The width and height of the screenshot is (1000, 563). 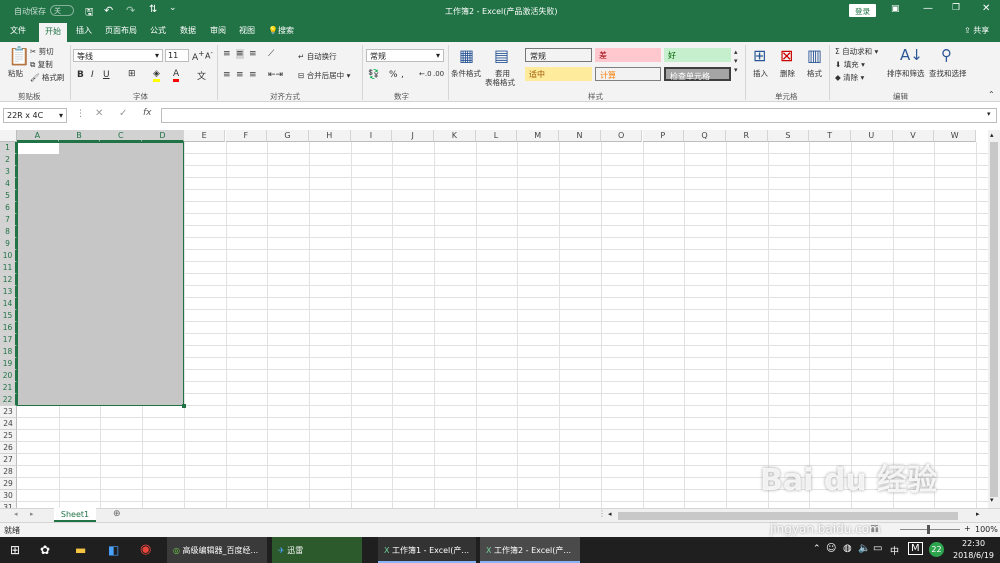 What do you see at coordinates (227, 75) in the screenshot?
I see `align-left-icon: ≡` at bounding box center [227, 75].